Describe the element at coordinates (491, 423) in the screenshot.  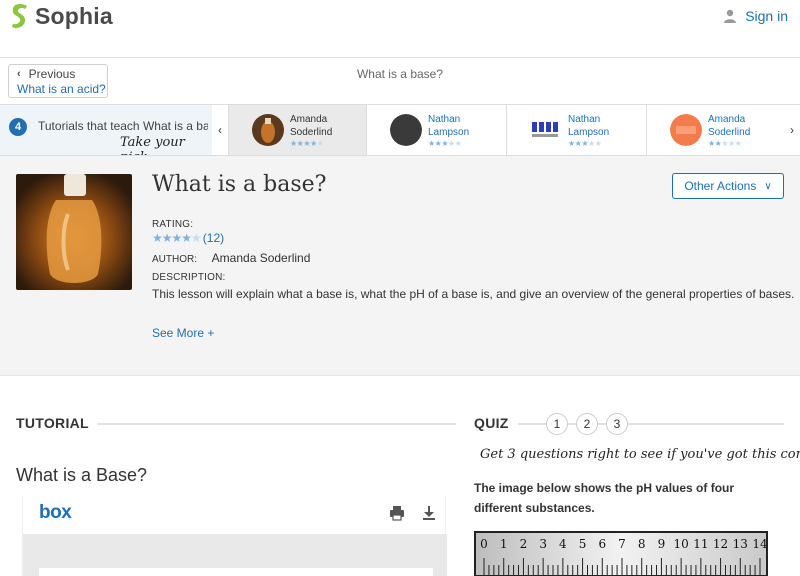
I see `quiz-section-heading: QUIZ` at that location.